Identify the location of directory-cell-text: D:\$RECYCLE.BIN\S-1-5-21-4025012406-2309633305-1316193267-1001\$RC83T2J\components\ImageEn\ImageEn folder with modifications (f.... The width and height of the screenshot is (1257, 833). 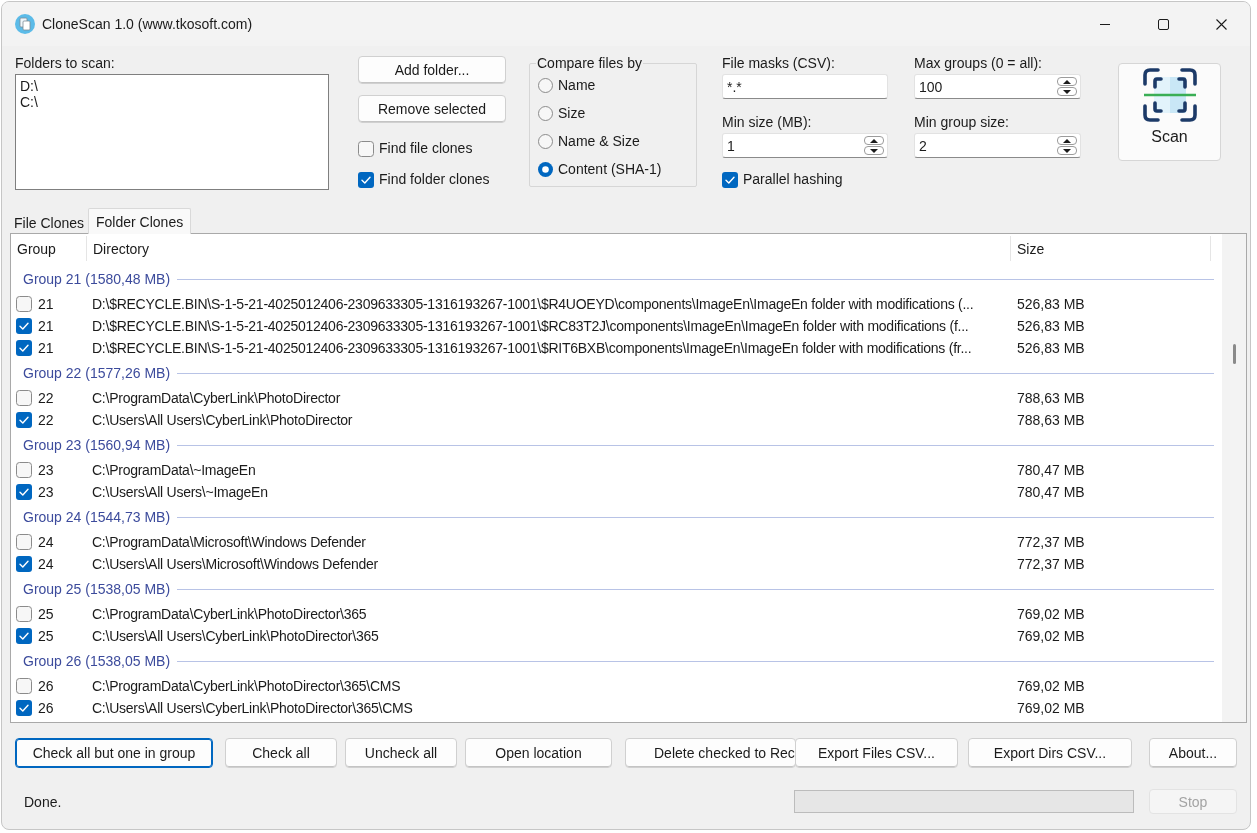
(531, 326).